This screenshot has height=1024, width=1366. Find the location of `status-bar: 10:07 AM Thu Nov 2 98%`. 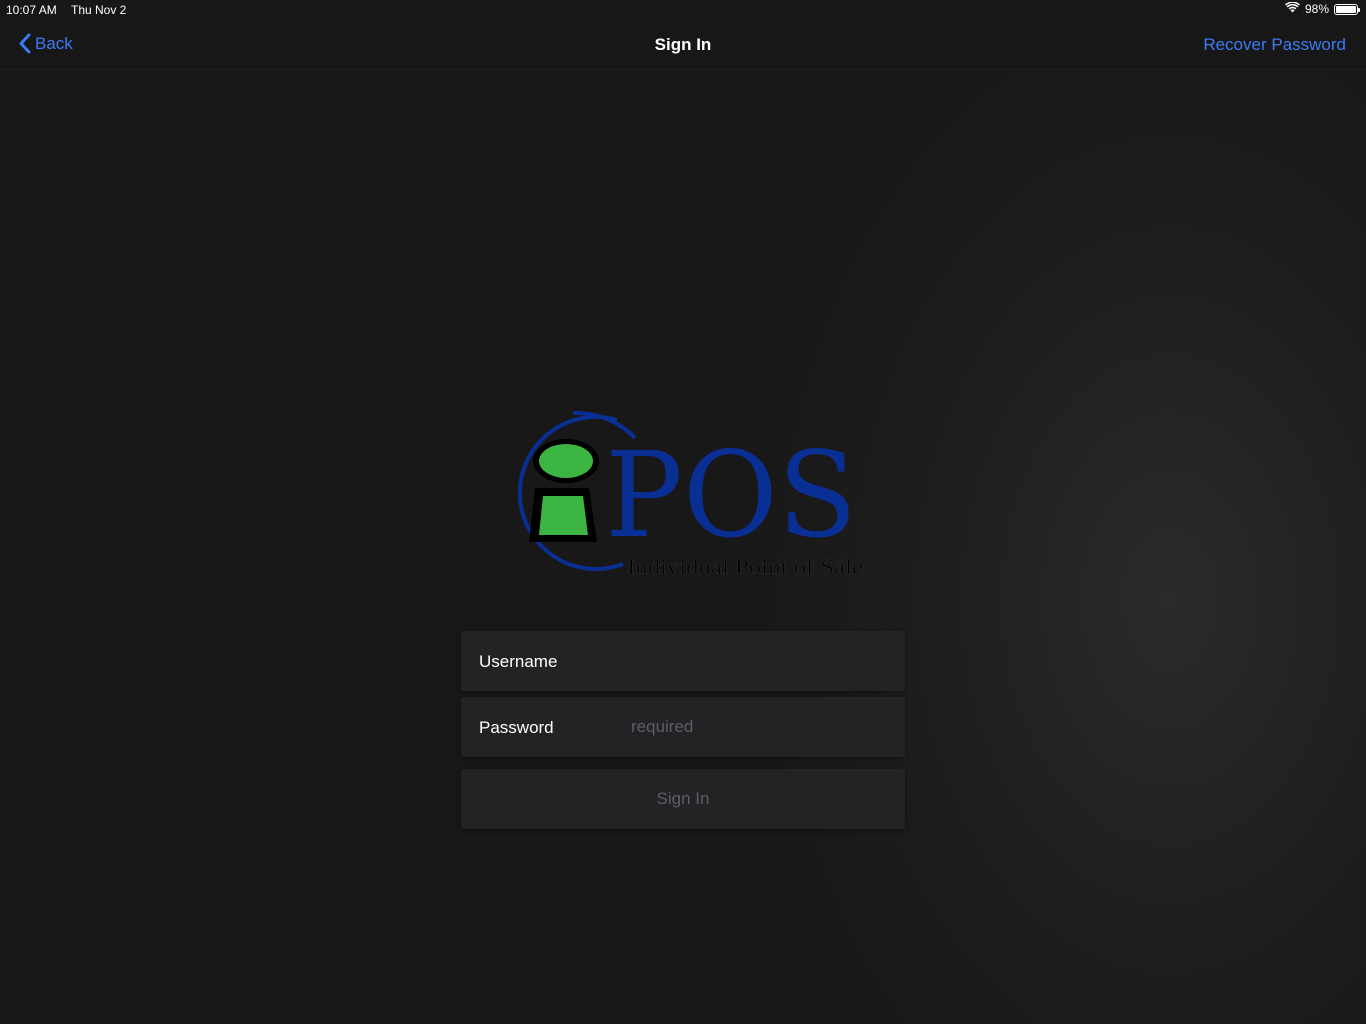

status-bar: 10:07 AM Thu Nov 2 98% is located at coordinates (683, 10).